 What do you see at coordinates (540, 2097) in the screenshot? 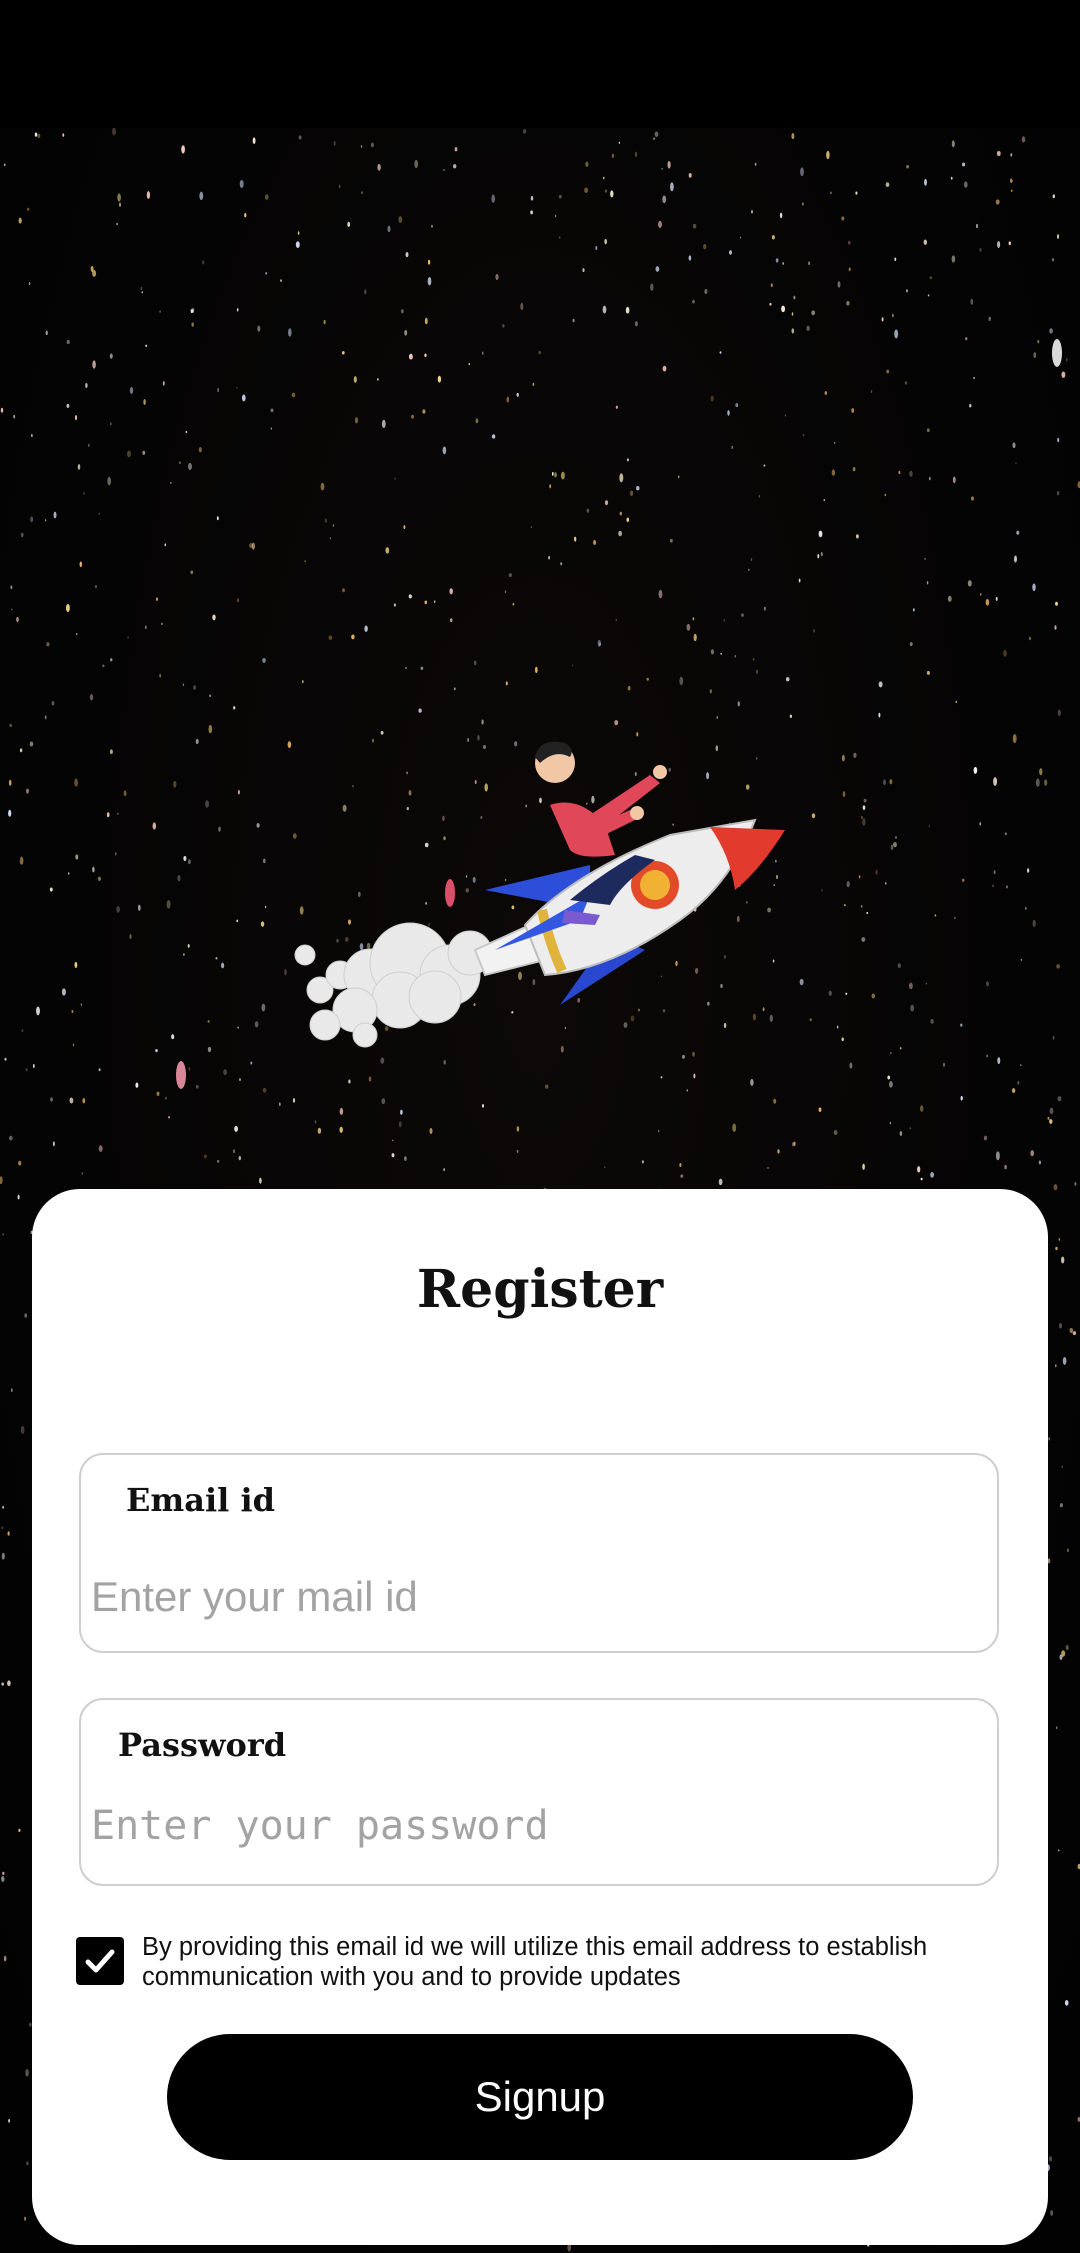
I see `signup-button: Signup` at bounding box center [540, 2097].